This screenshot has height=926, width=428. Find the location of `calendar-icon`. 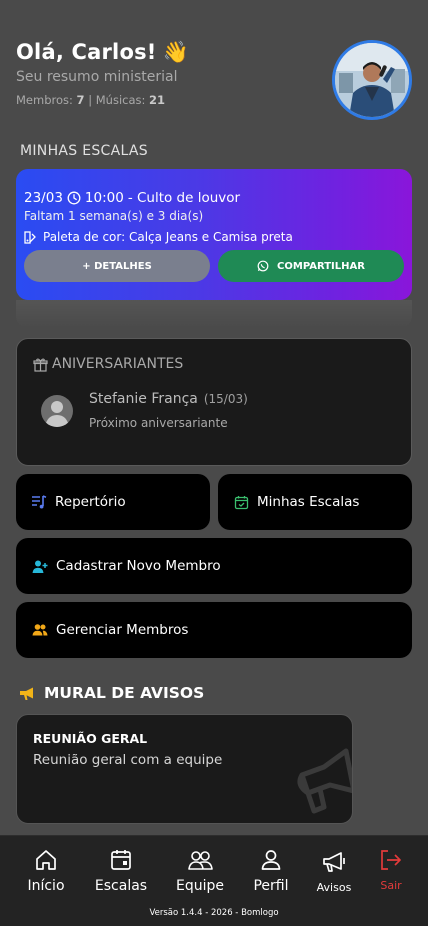

calendar-icon is located at coordinates (121, 860).